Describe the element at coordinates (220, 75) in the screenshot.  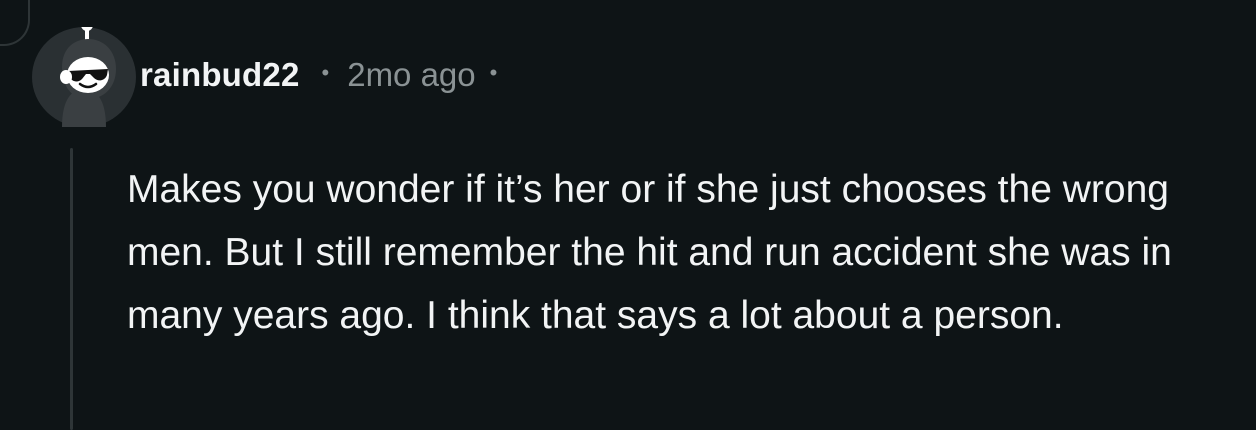
I see `username-link: rainbud22` at that location.